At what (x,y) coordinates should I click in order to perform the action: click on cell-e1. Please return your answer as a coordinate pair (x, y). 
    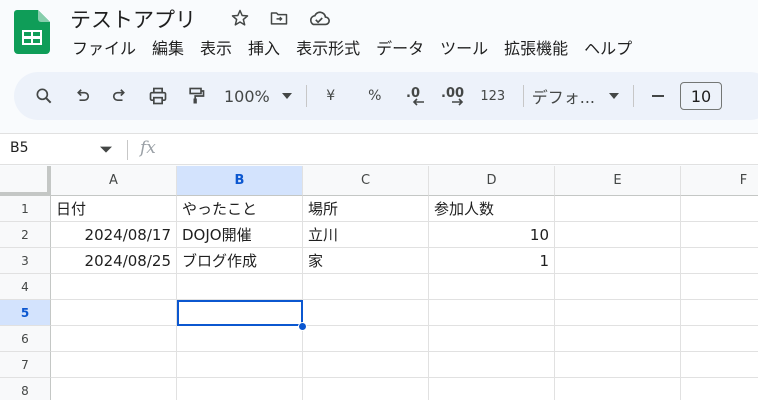
    Looking at the image, I should click on (618, 209).